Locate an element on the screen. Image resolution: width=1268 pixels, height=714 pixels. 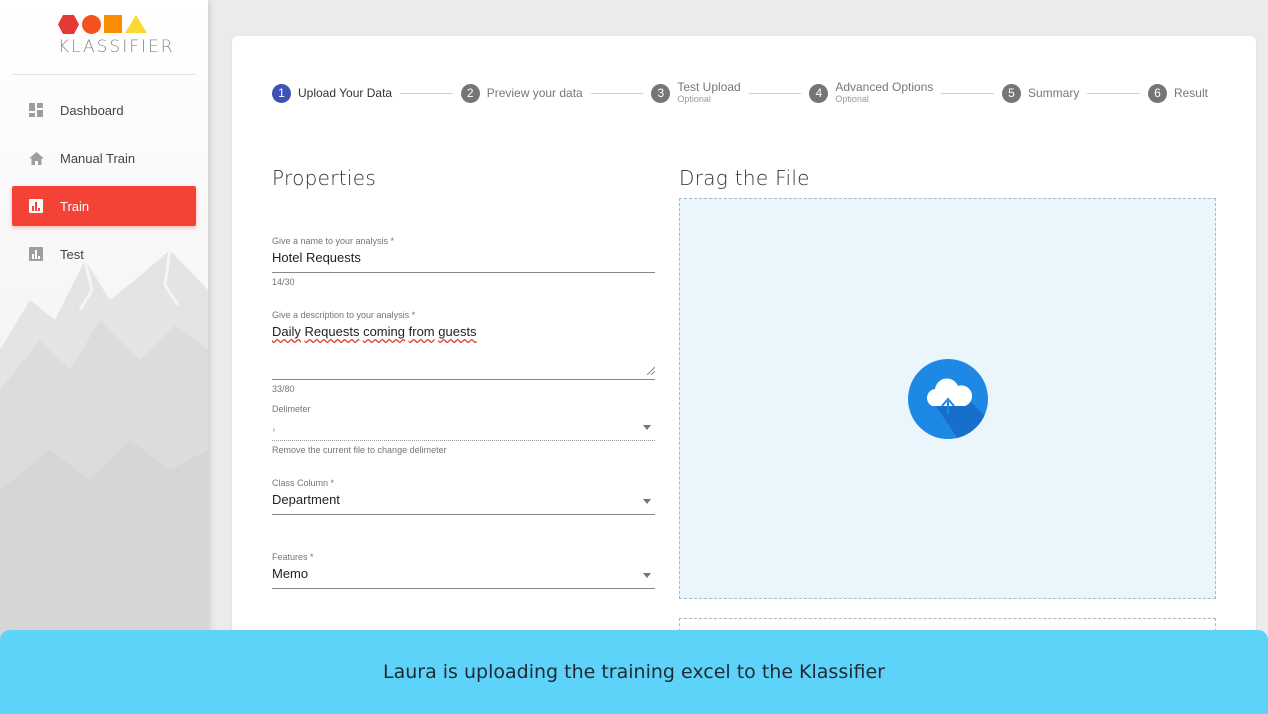
class-column-field: Class Column * Department is located at coordinates (463, 496).